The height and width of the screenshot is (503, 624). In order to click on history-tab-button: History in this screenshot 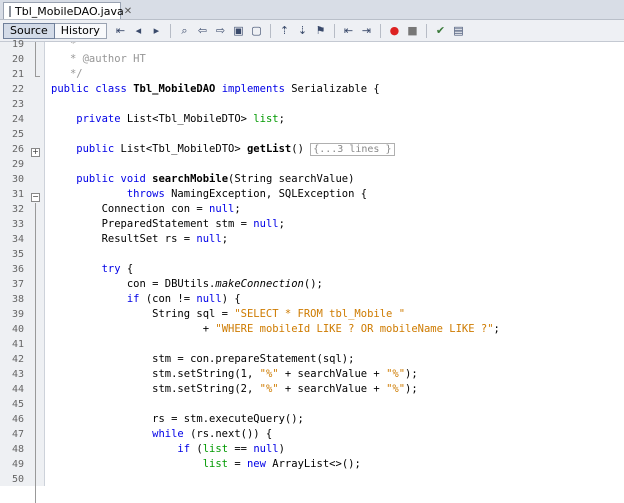, I will do `click(80, 30)`.